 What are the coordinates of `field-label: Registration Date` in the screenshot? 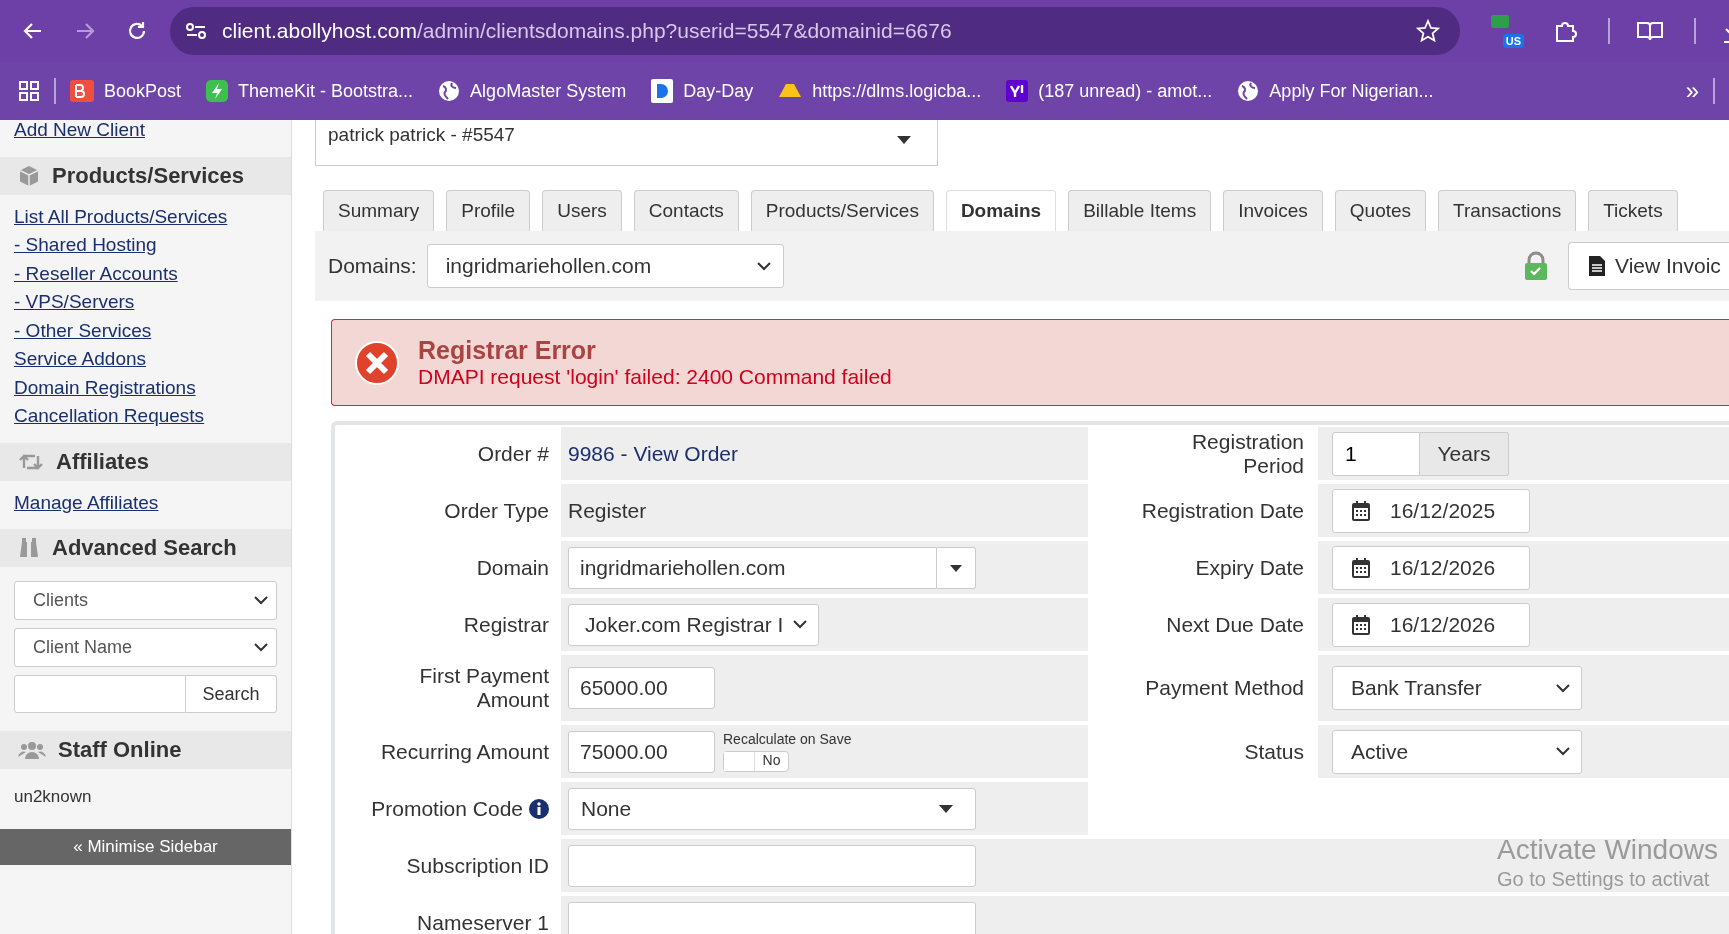 It's located at (1222, 510).